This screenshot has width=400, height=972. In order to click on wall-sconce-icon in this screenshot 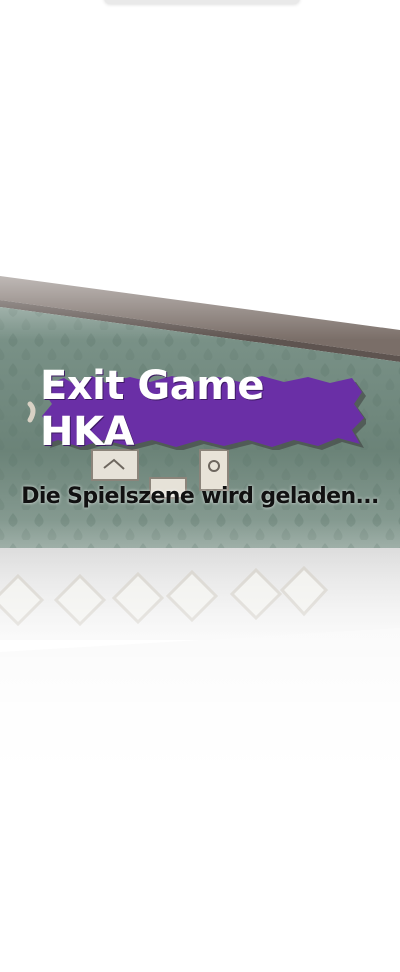, I will do `click(31, 412)`.